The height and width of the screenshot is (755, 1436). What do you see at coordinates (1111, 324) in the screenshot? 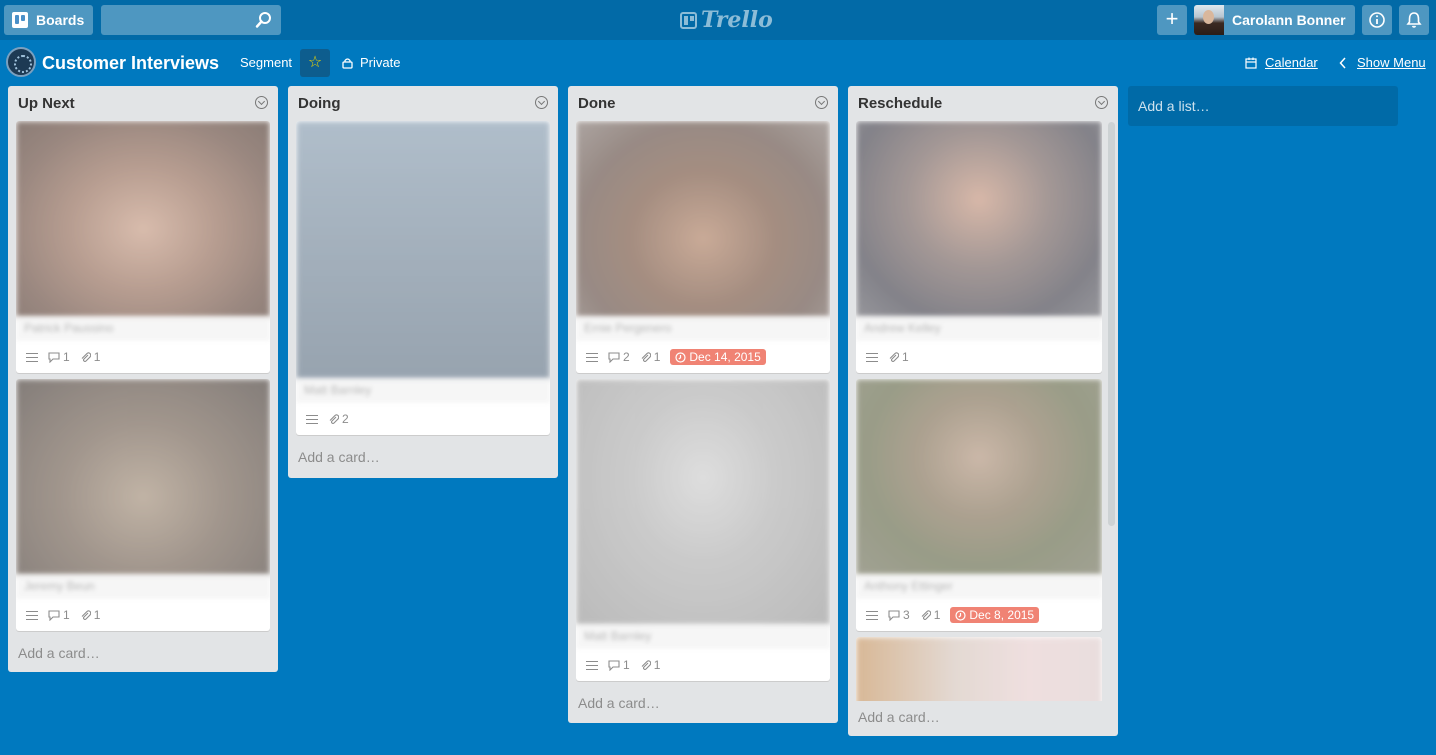
I see `list-scrollbar` at bounding box center [1111, 324].